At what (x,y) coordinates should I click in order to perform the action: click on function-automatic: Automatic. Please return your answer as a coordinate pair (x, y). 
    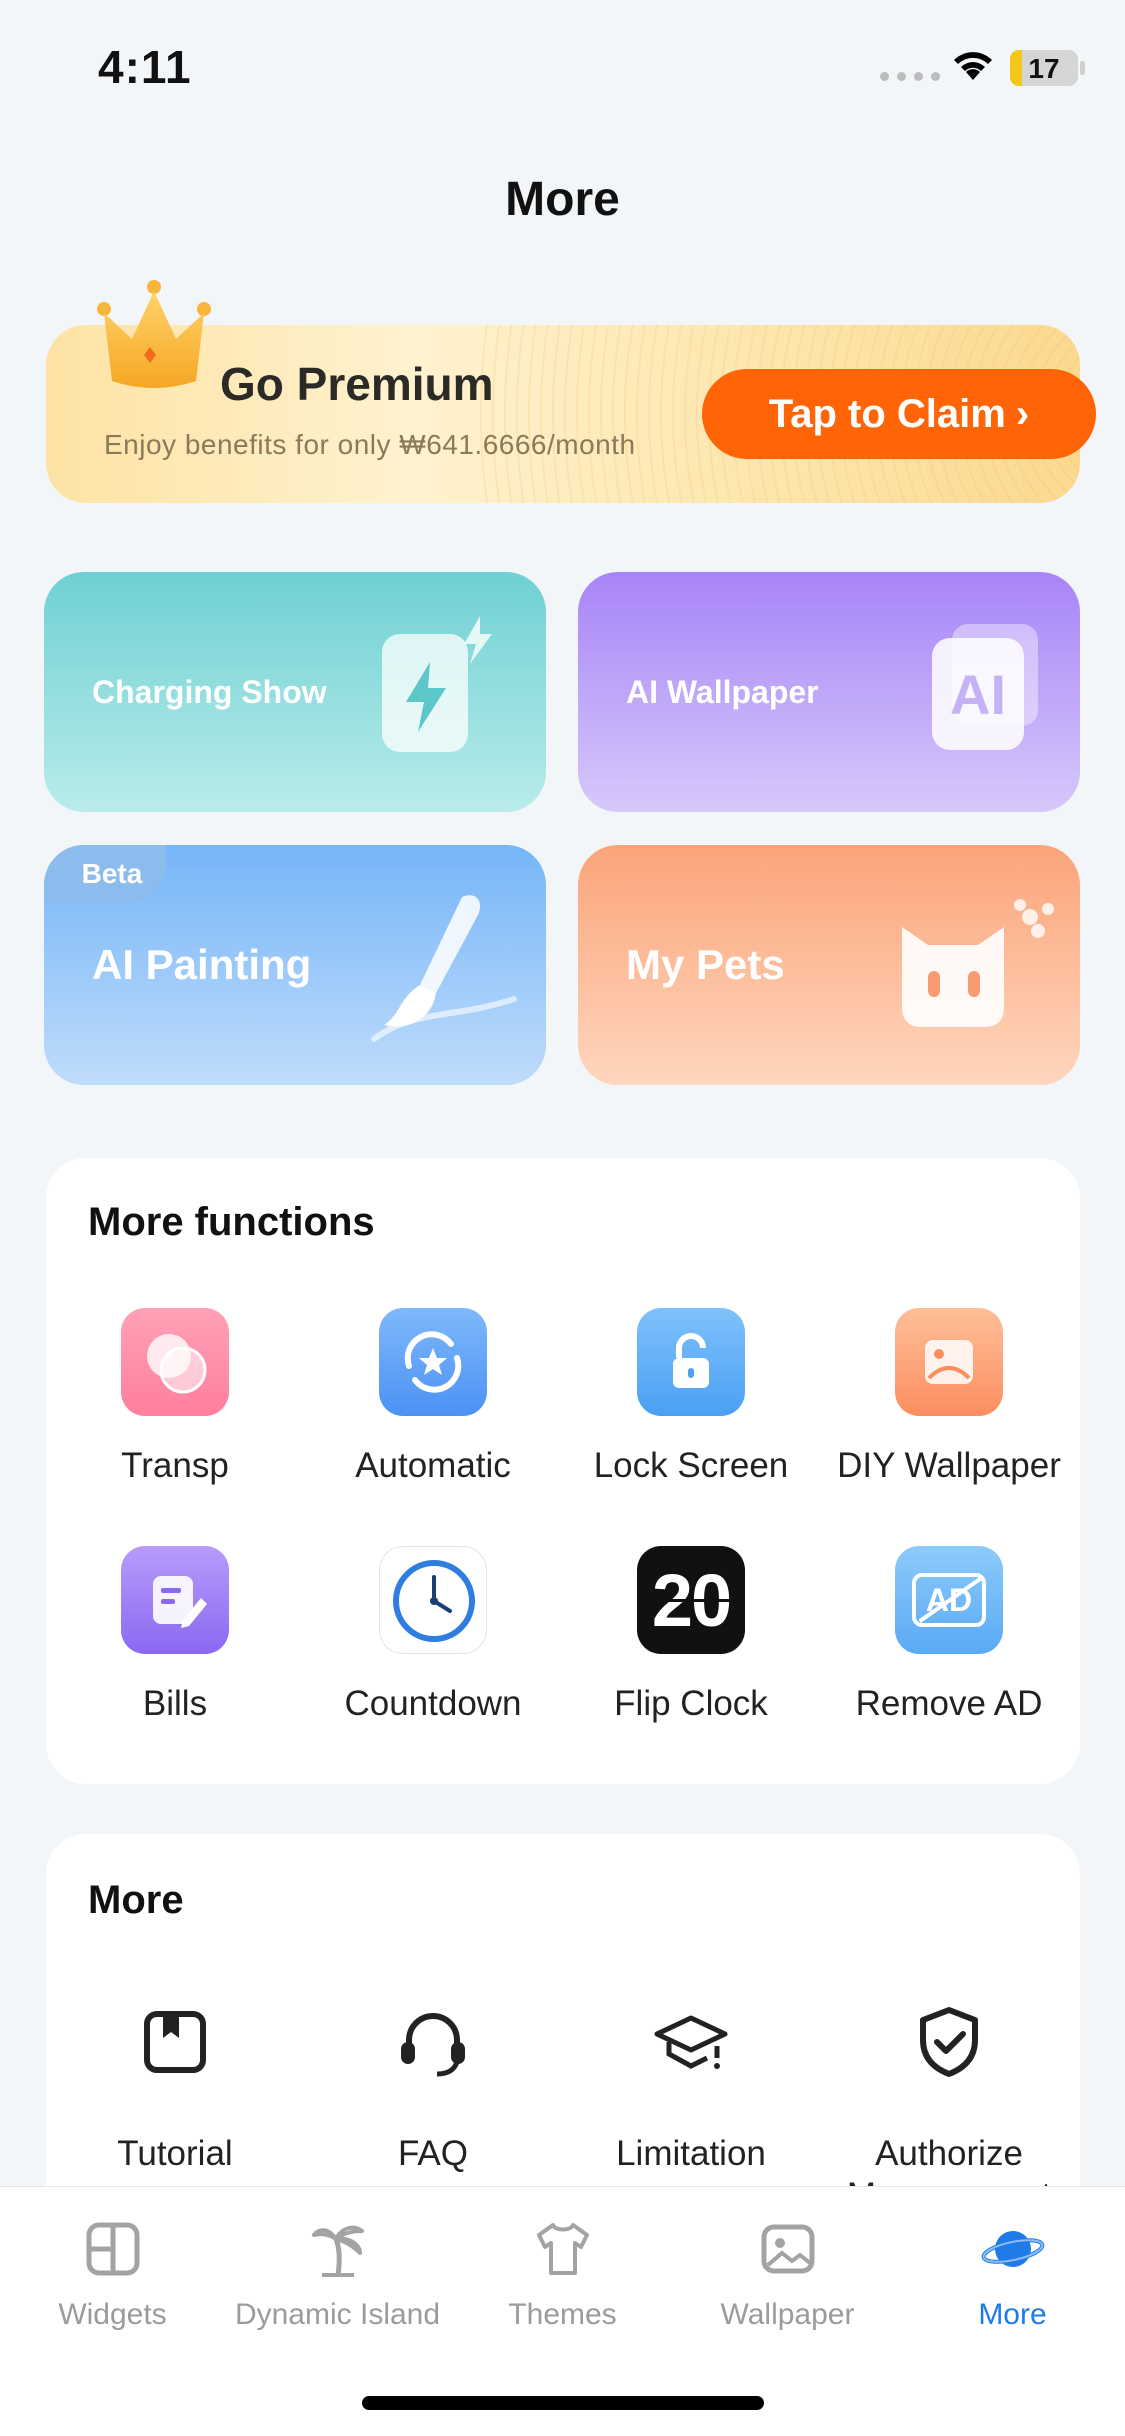
    Looking at the image, I should click on (433, 1397).